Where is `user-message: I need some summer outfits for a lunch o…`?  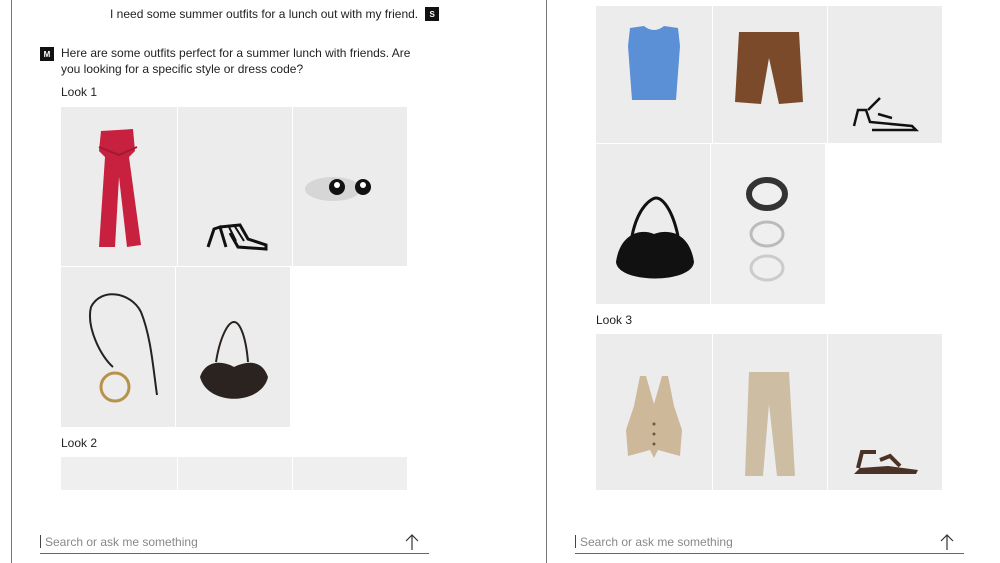
user-message: I need some summer outfits for a lunch o… is located at coordinates (275, 14).